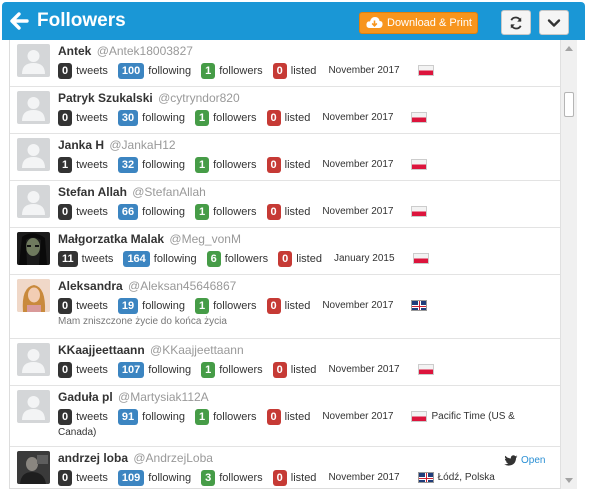  I want to click on user-name: Janka H, so click(81, 145).